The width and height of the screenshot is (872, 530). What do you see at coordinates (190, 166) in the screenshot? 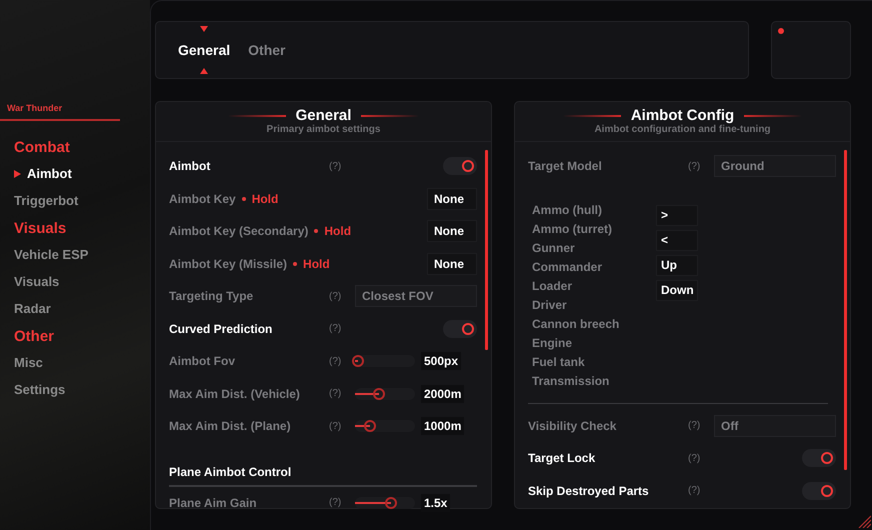
I see `setting-label: Aimbot` at bounding box center [190, 166].